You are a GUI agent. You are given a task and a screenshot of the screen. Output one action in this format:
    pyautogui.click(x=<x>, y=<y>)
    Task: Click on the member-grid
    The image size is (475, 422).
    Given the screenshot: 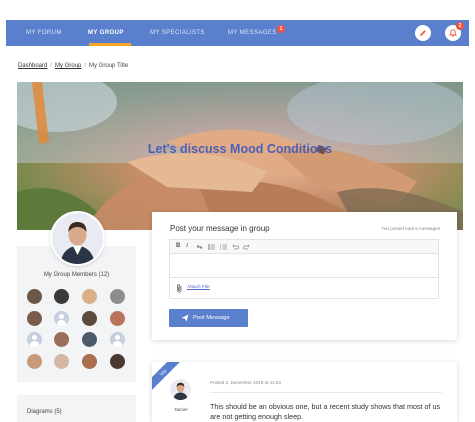 What is the action you would take?
    pyautogui.click(x=78, y=330)
    